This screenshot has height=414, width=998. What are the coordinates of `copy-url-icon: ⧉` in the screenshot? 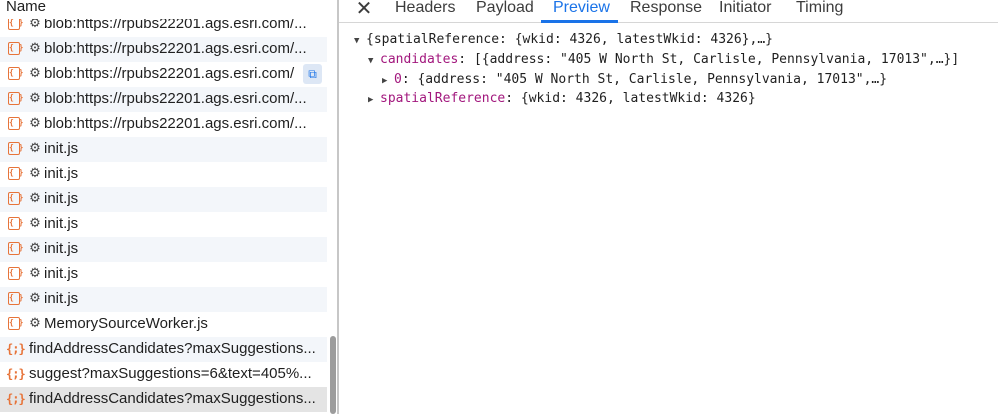 It's located at (312, 74).